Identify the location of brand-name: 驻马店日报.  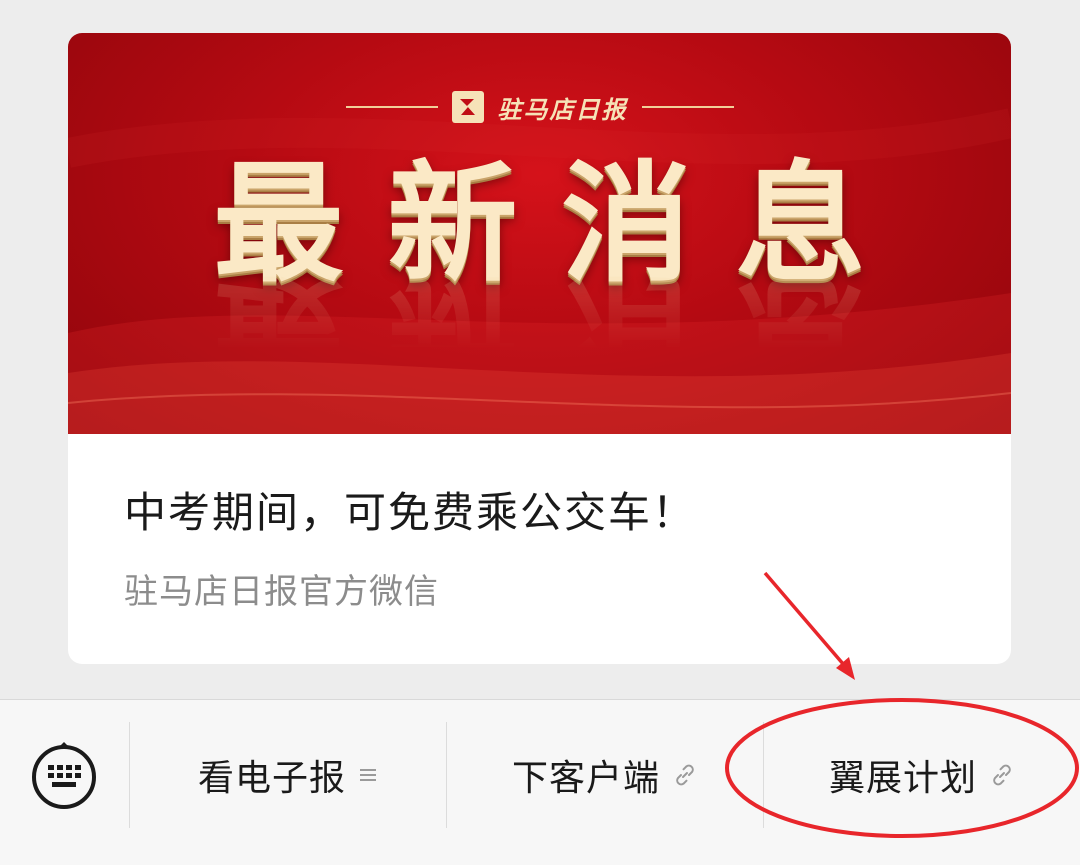
(562, 109).